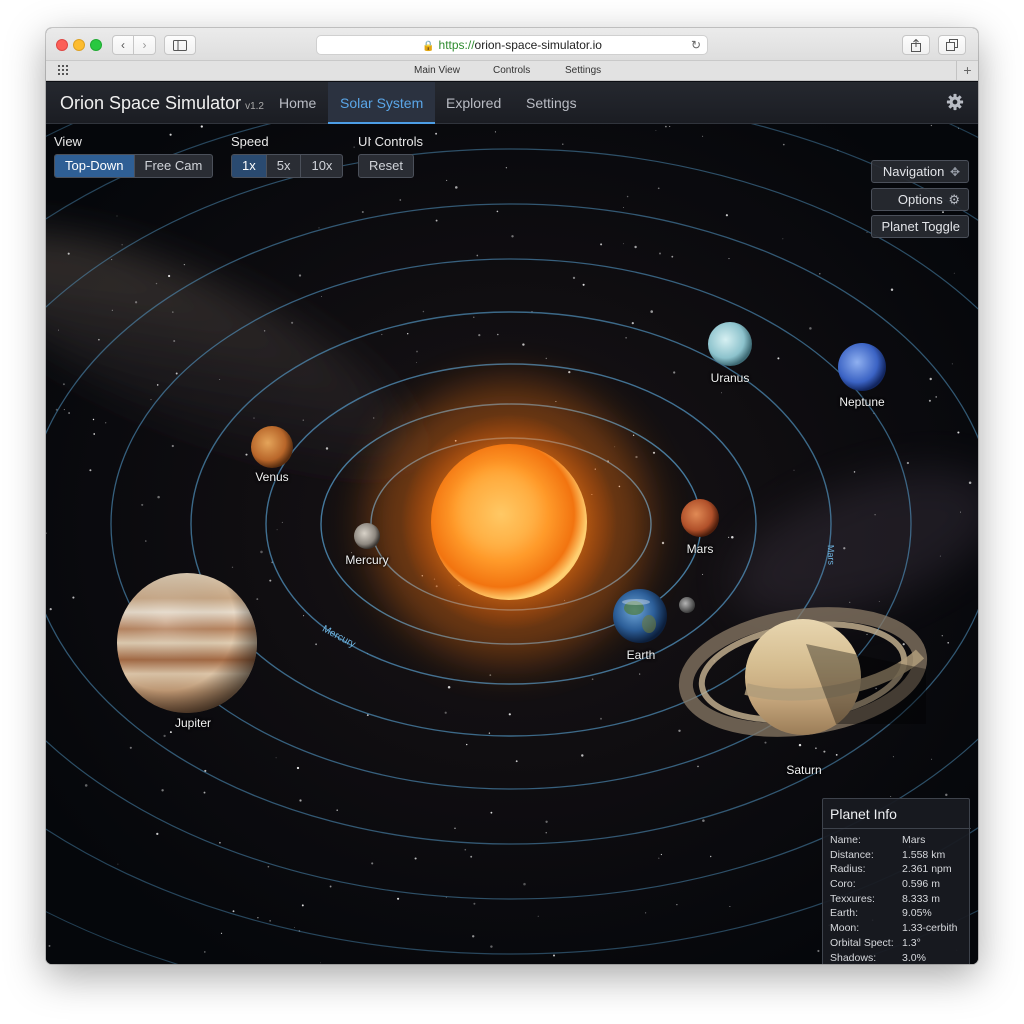 Image resolution: width=1024 pixels, height=1024 pixels. I want to click on speed-option-10x: 10x, so click(321, 166).